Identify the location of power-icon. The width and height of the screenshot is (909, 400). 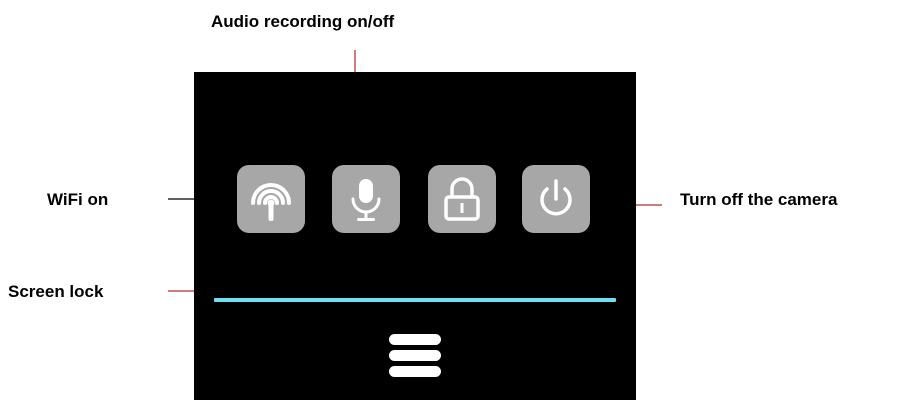
(556, 197).